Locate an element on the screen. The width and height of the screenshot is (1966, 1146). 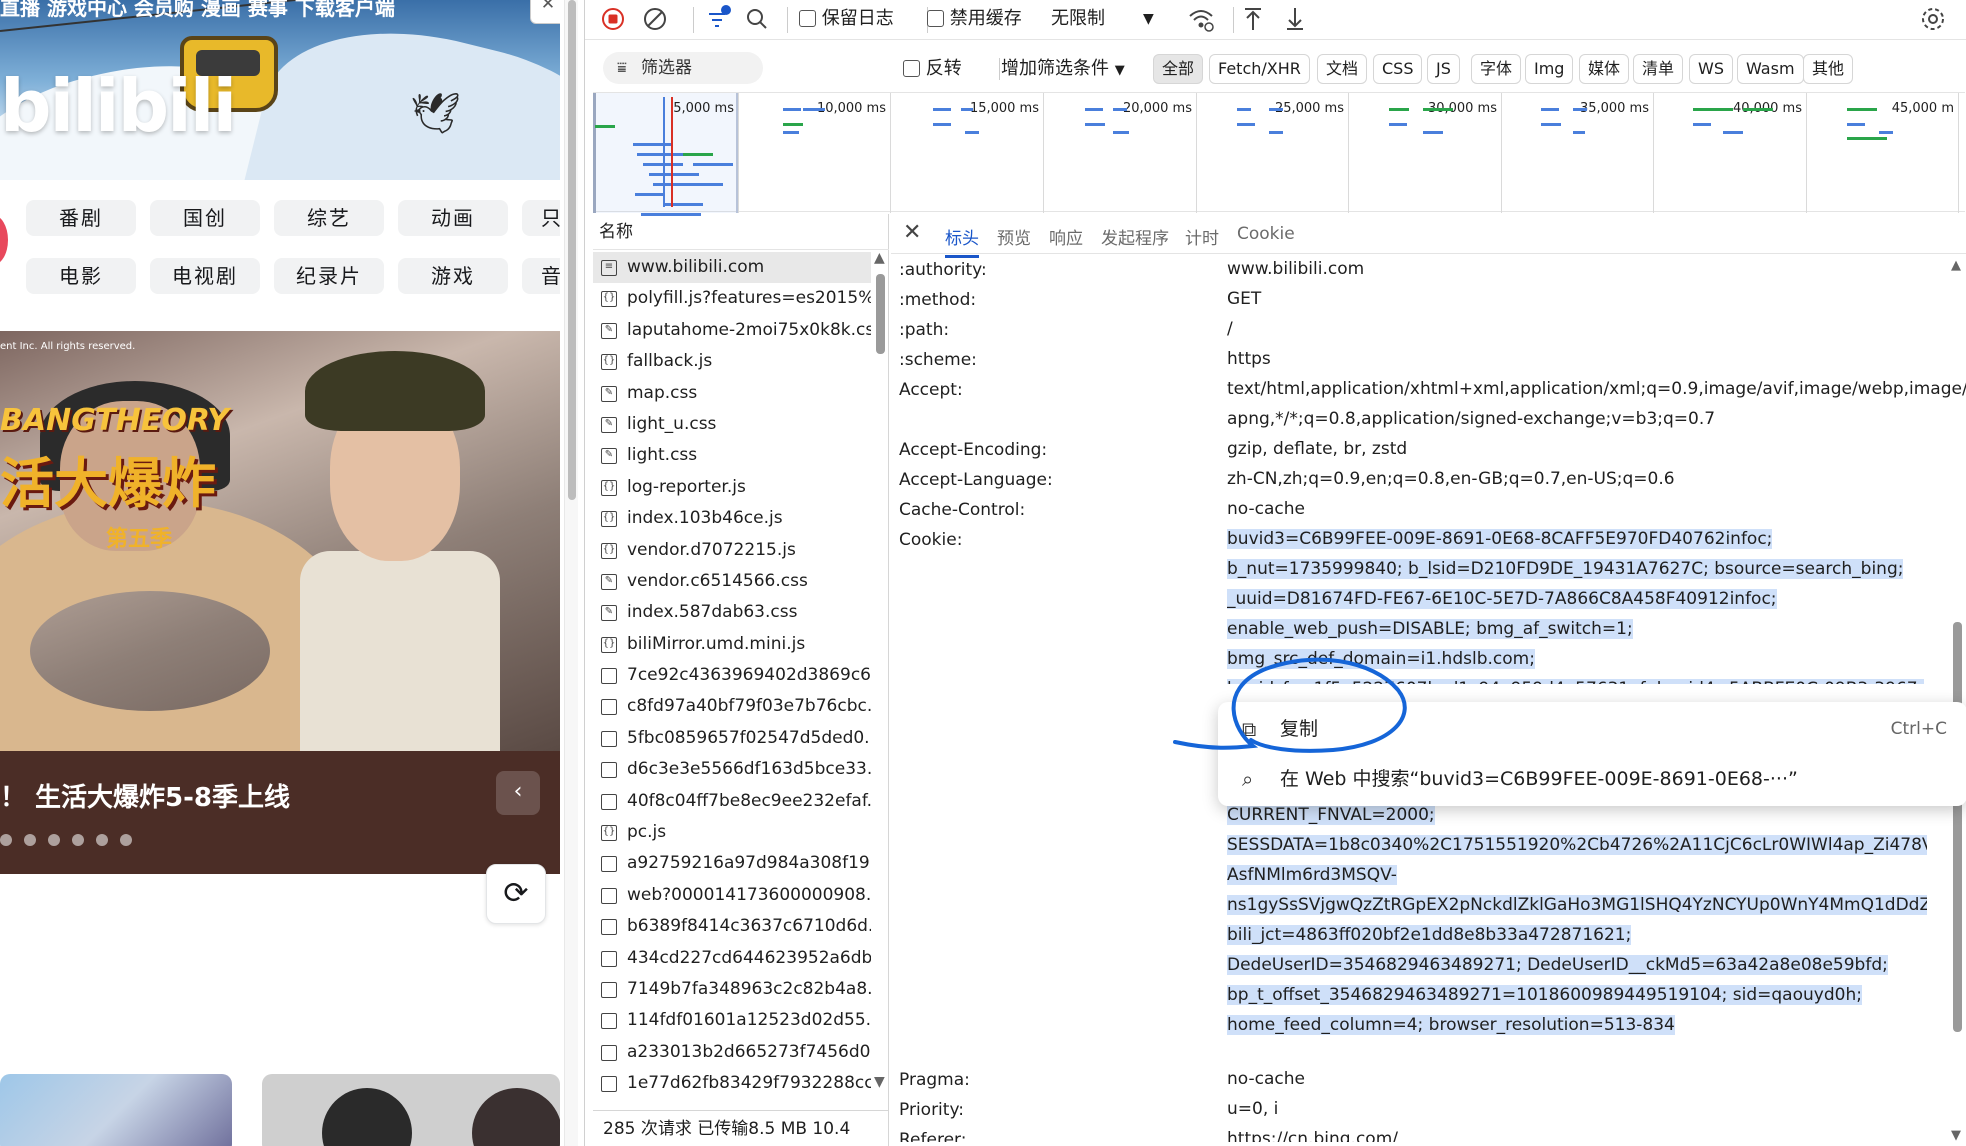
page-scrollbar-thumb is located at coordinates (572, 250).